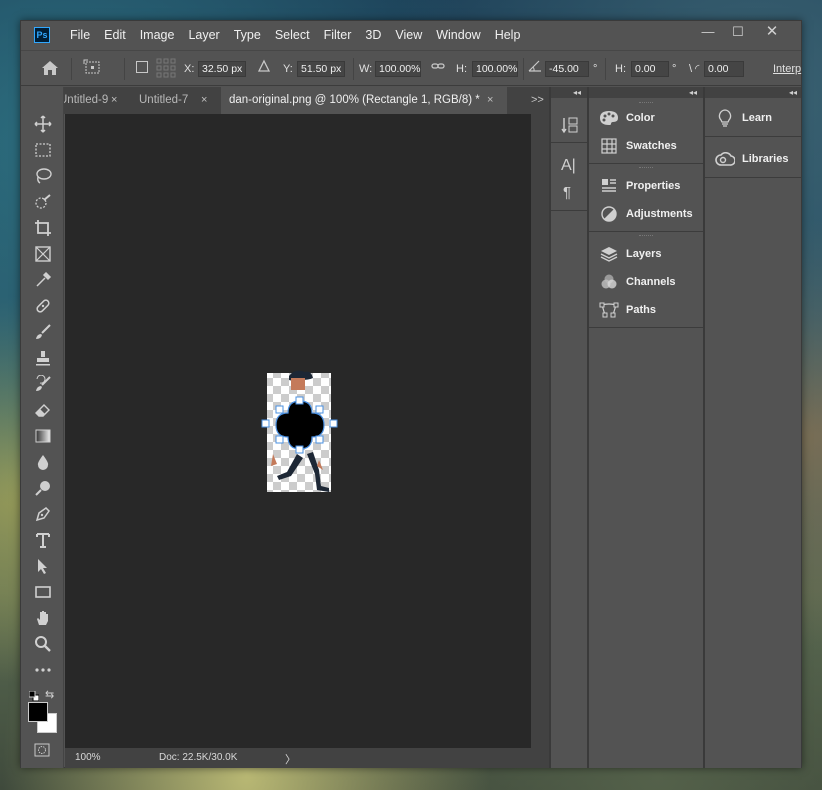 The image size is (822, 790). Describe the element at coordinates (609, 282) in the screenshot. I see `channels-icon` at that location.